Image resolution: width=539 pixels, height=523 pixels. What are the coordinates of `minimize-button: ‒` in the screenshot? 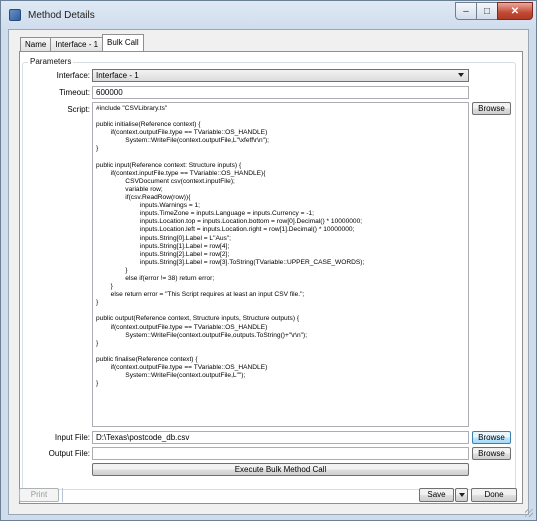 It's located at (466, 11).